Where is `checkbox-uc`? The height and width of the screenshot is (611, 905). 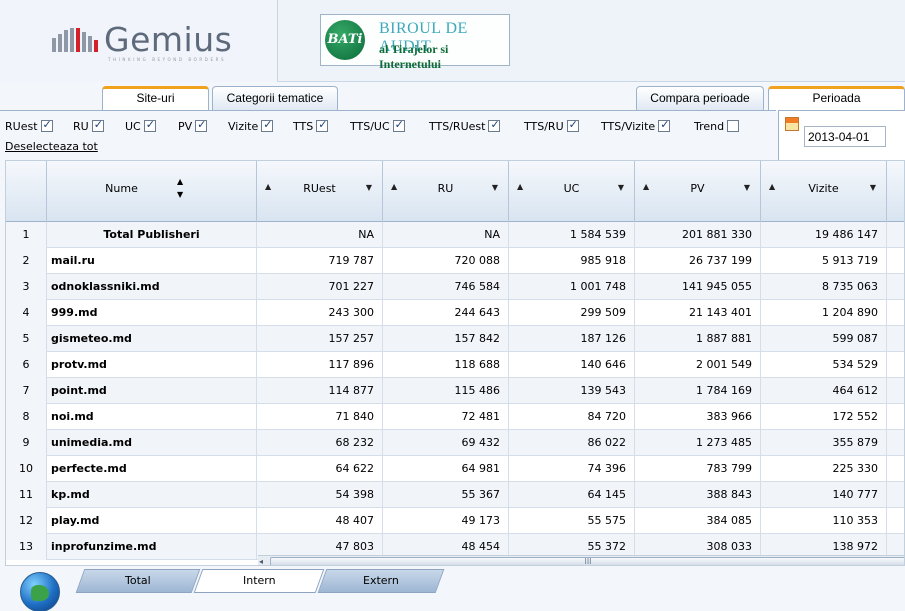 checkbox-uc is located at coordinates (149, 125).